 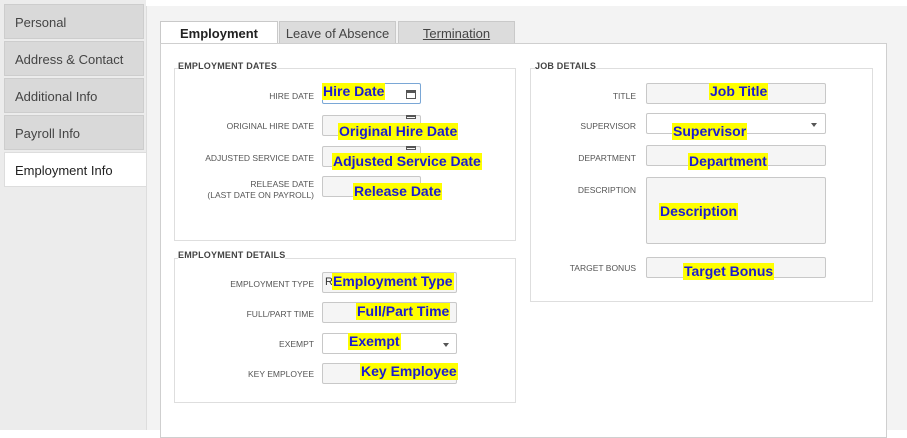 I want to click on release-date-value: Release Date, so click(x=398, y=191).